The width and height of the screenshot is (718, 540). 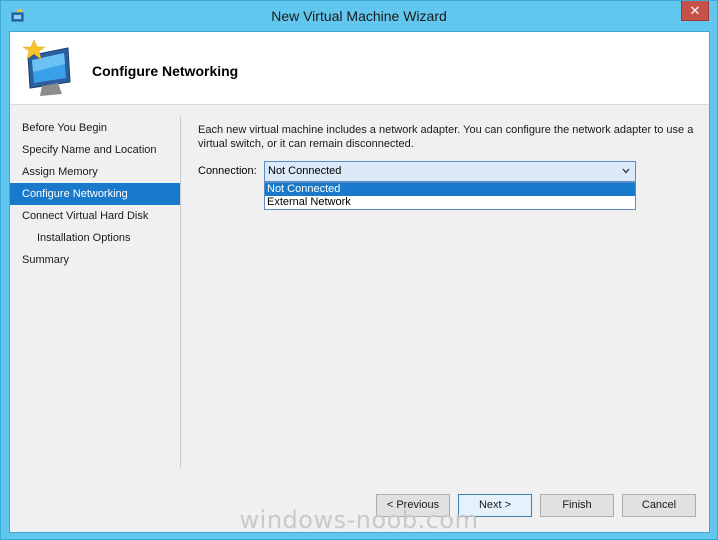 What do you see at coordinates (47, 68) in the screenshot?
I see `new-vm-wizard-icon` at bounding box center [47, 68].